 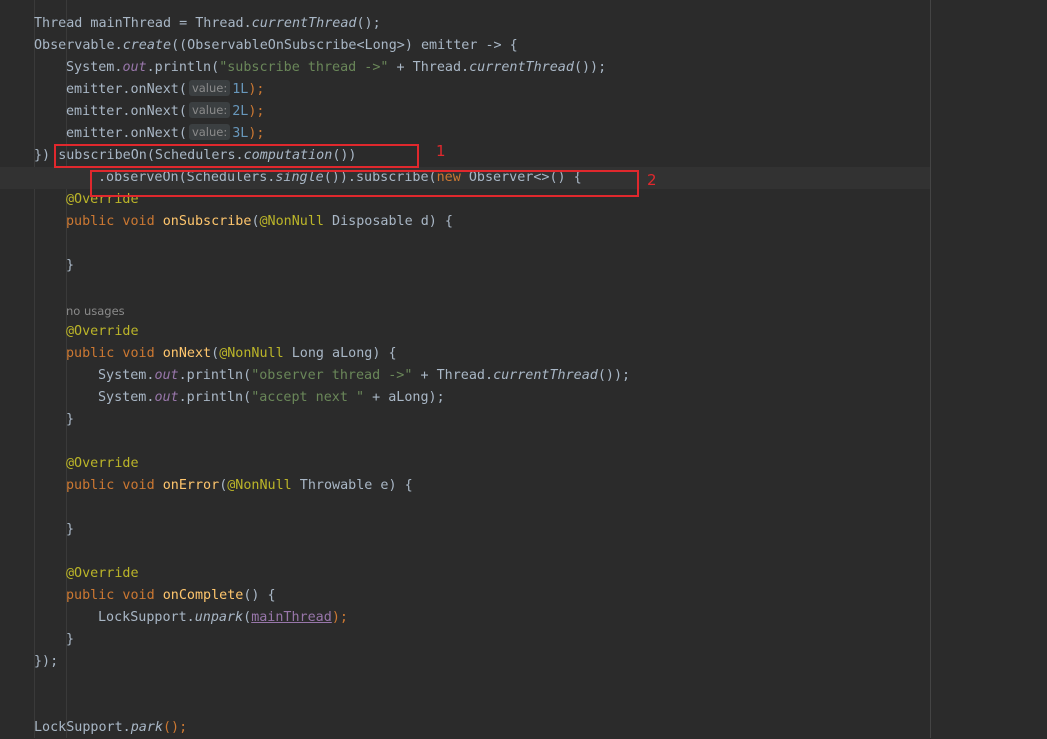 I want to click on code-line-12: @Override, so click(x=465, y=332).